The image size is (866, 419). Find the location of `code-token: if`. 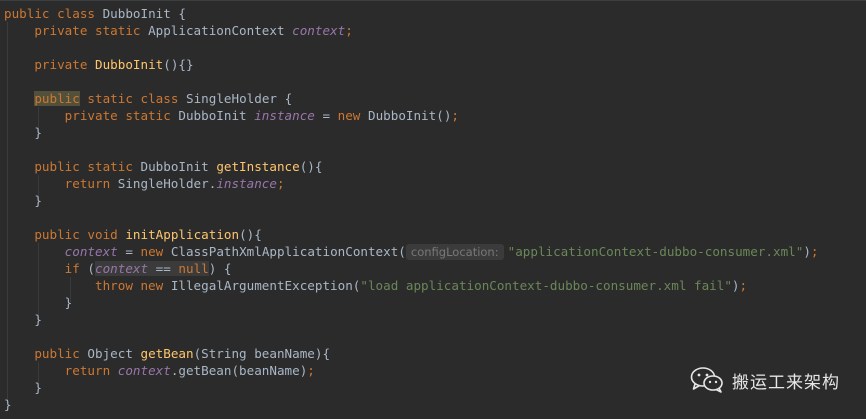

code-token: if is located at coordinates (46, 268).